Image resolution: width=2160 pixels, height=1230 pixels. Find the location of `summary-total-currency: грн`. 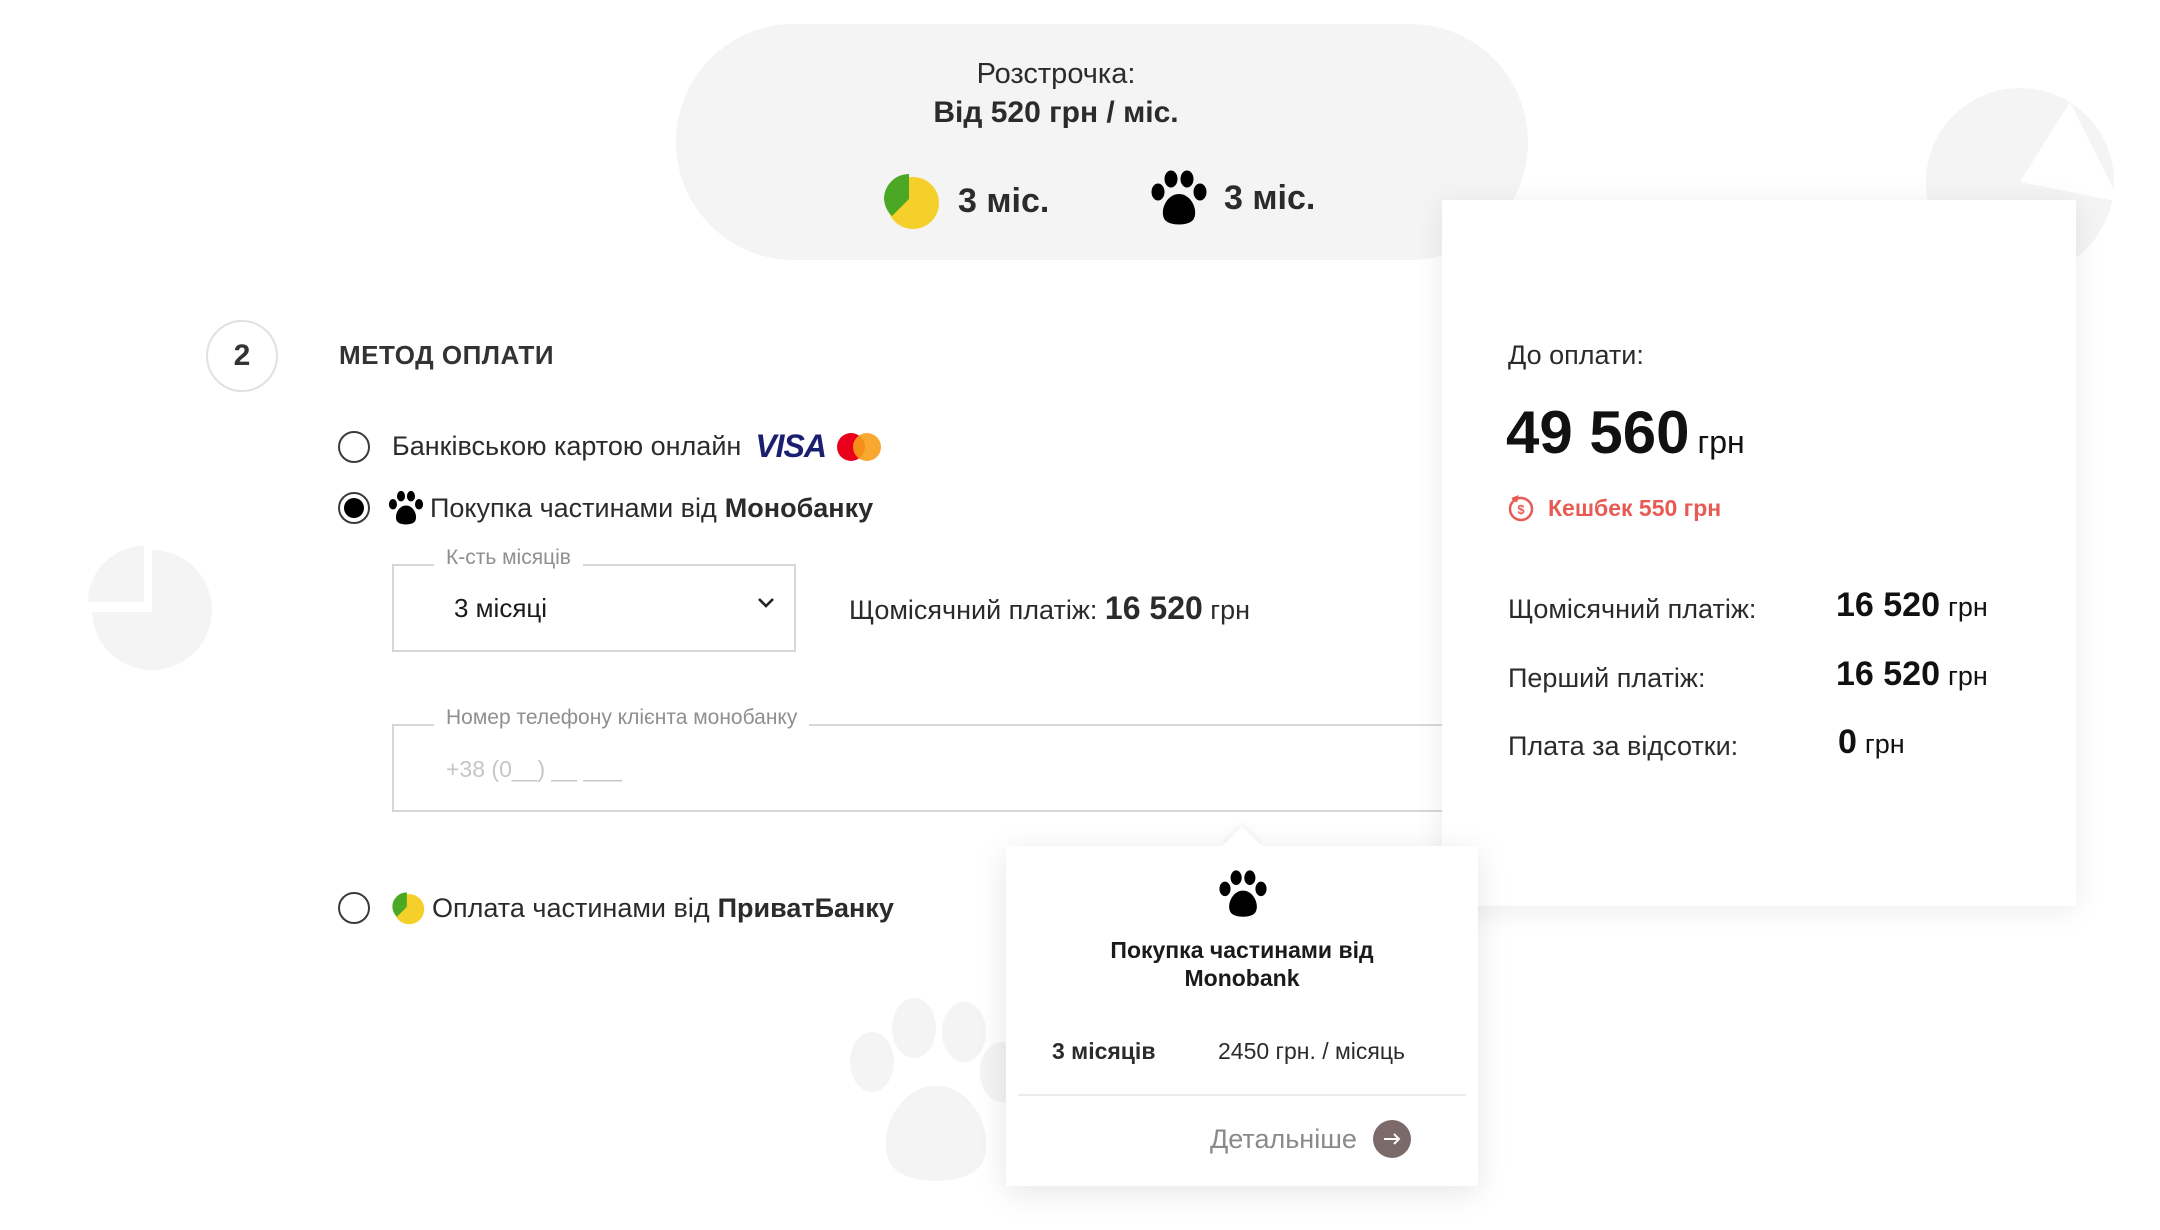

summary-total-currency: грн is located at coordinates (1721, 442).